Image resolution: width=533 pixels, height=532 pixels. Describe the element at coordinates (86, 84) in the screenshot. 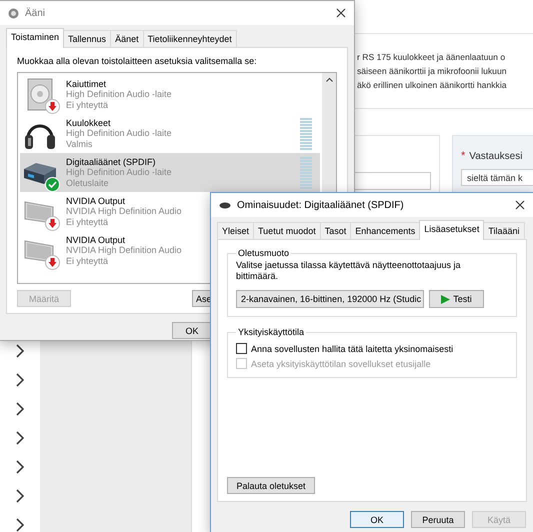

I see `device-name: Kaiuttimet` at that location.